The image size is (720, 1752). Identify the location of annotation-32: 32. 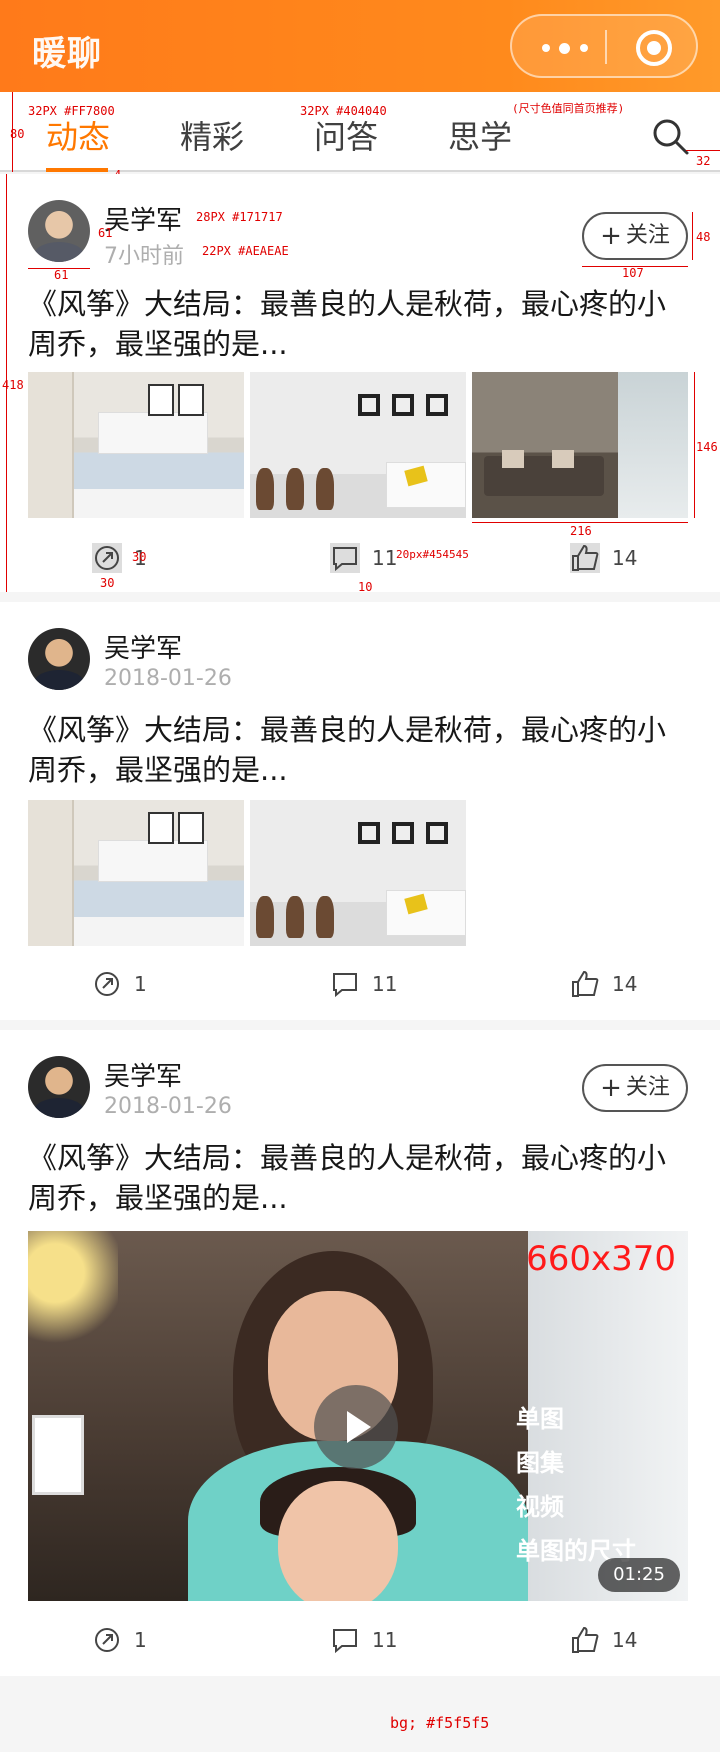
(703, 161).